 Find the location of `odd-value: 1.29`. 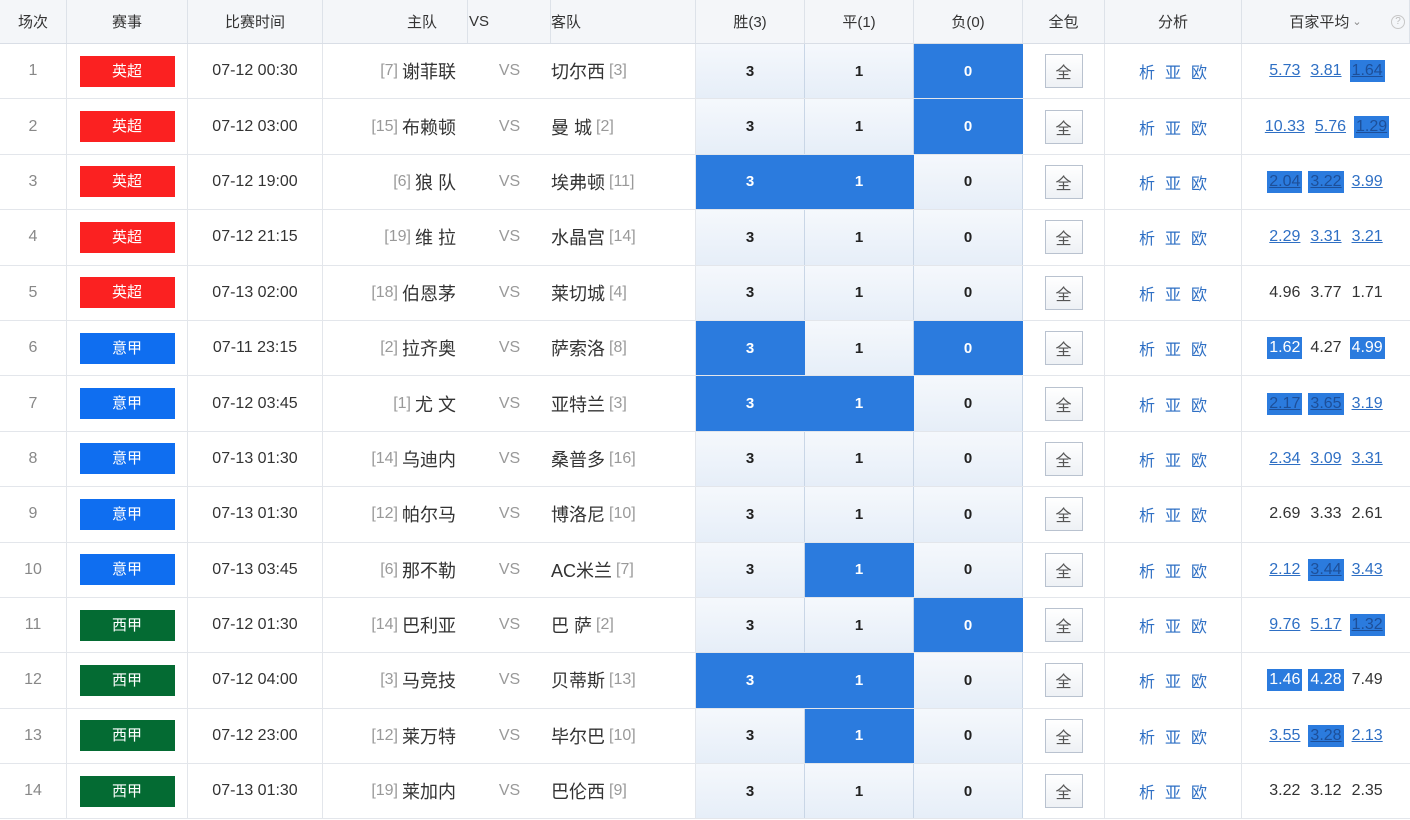

odd-value: 1.29 is located at coordinates (1372, 126).